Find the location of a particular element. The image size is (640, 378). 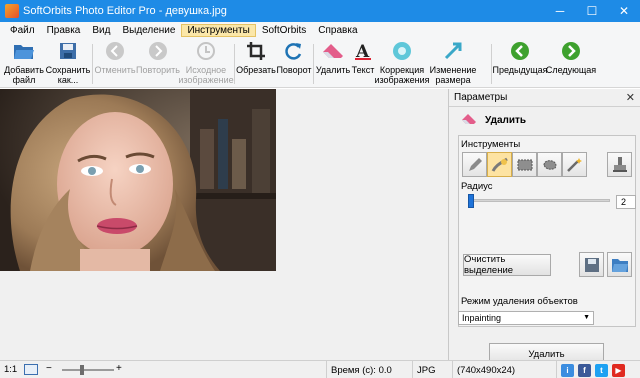

resize-label-1: Изменение is located at coordinates (453, 70).